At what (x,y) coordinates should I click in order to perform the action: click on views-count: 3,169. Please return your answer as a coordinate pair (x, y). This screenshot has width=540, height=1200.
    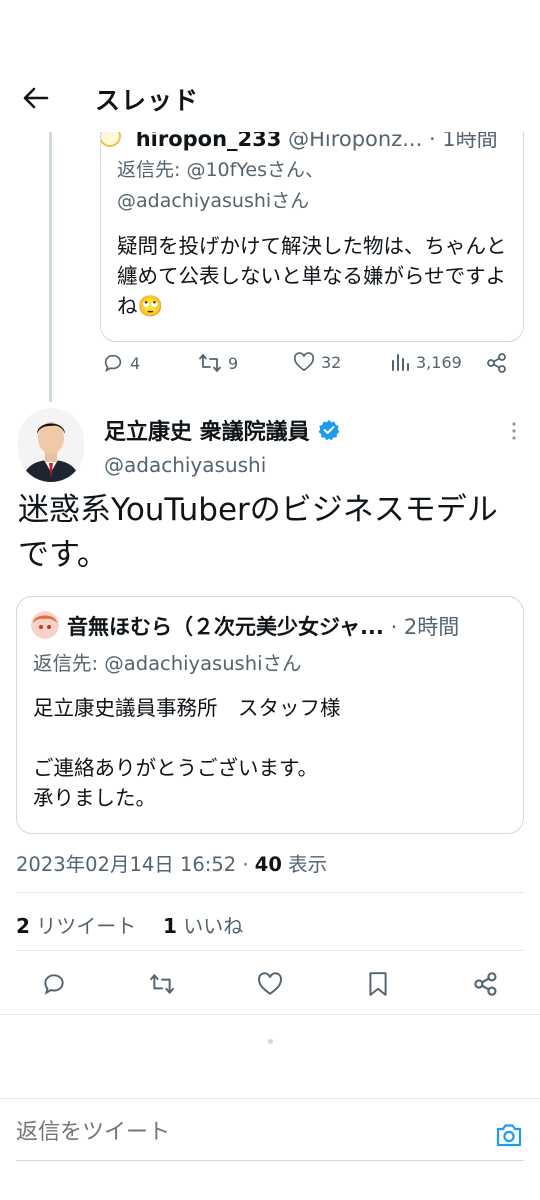
    Looking at the image, I should click on (439, 362).